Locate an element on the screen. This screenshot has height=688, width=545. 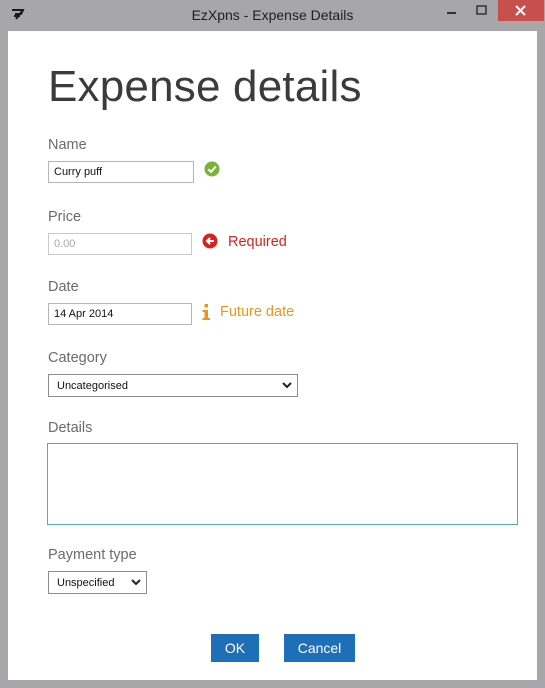
payment-type-select: Unspecified is located at coordinates (97, 582).